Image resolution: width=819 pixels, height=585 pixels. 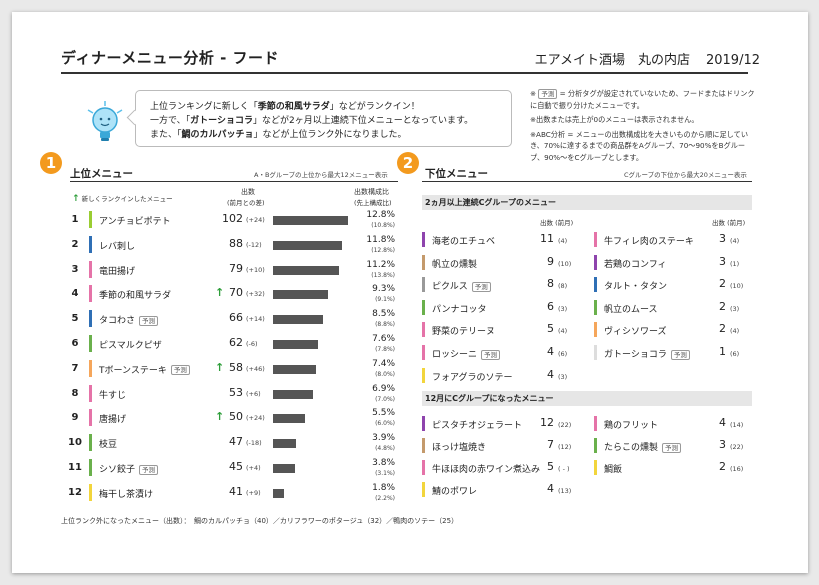 What do you see at coordinates (383, 314) in the screenshot?
I see `ratio-value: 8.5%` at bounding box center [383, 314].